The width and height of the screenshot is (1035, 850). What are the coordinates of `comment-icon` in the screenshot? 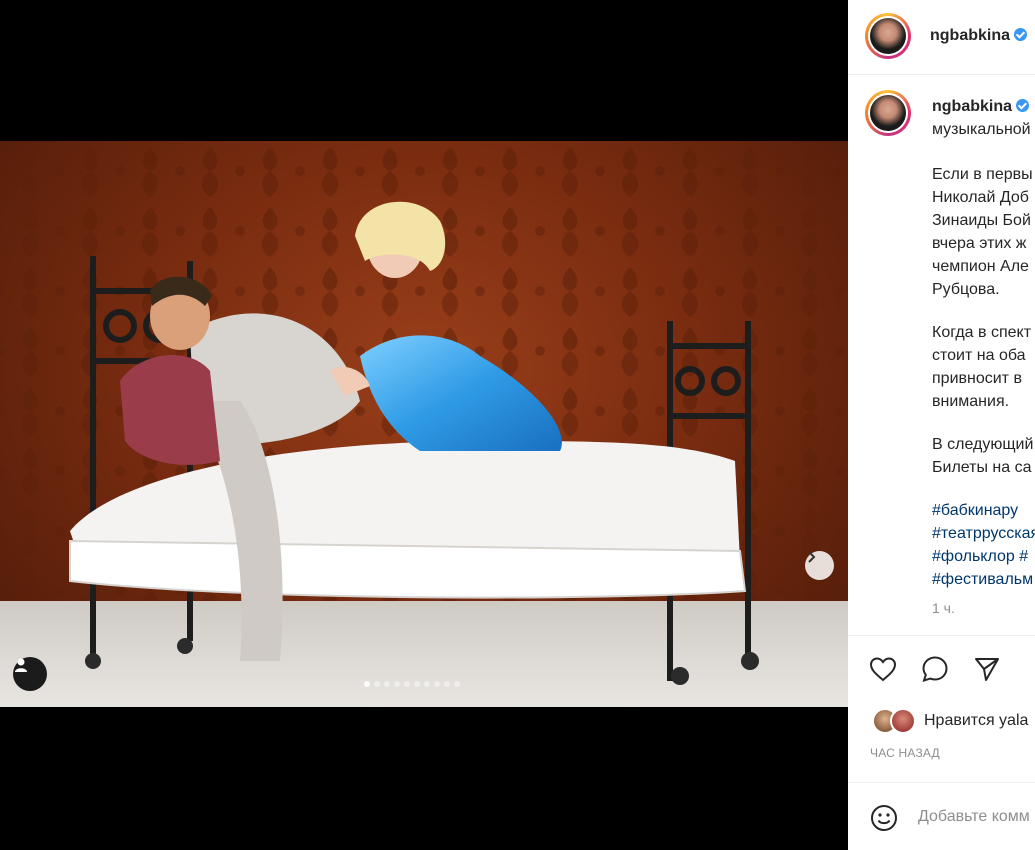 It's located at (935, 669).